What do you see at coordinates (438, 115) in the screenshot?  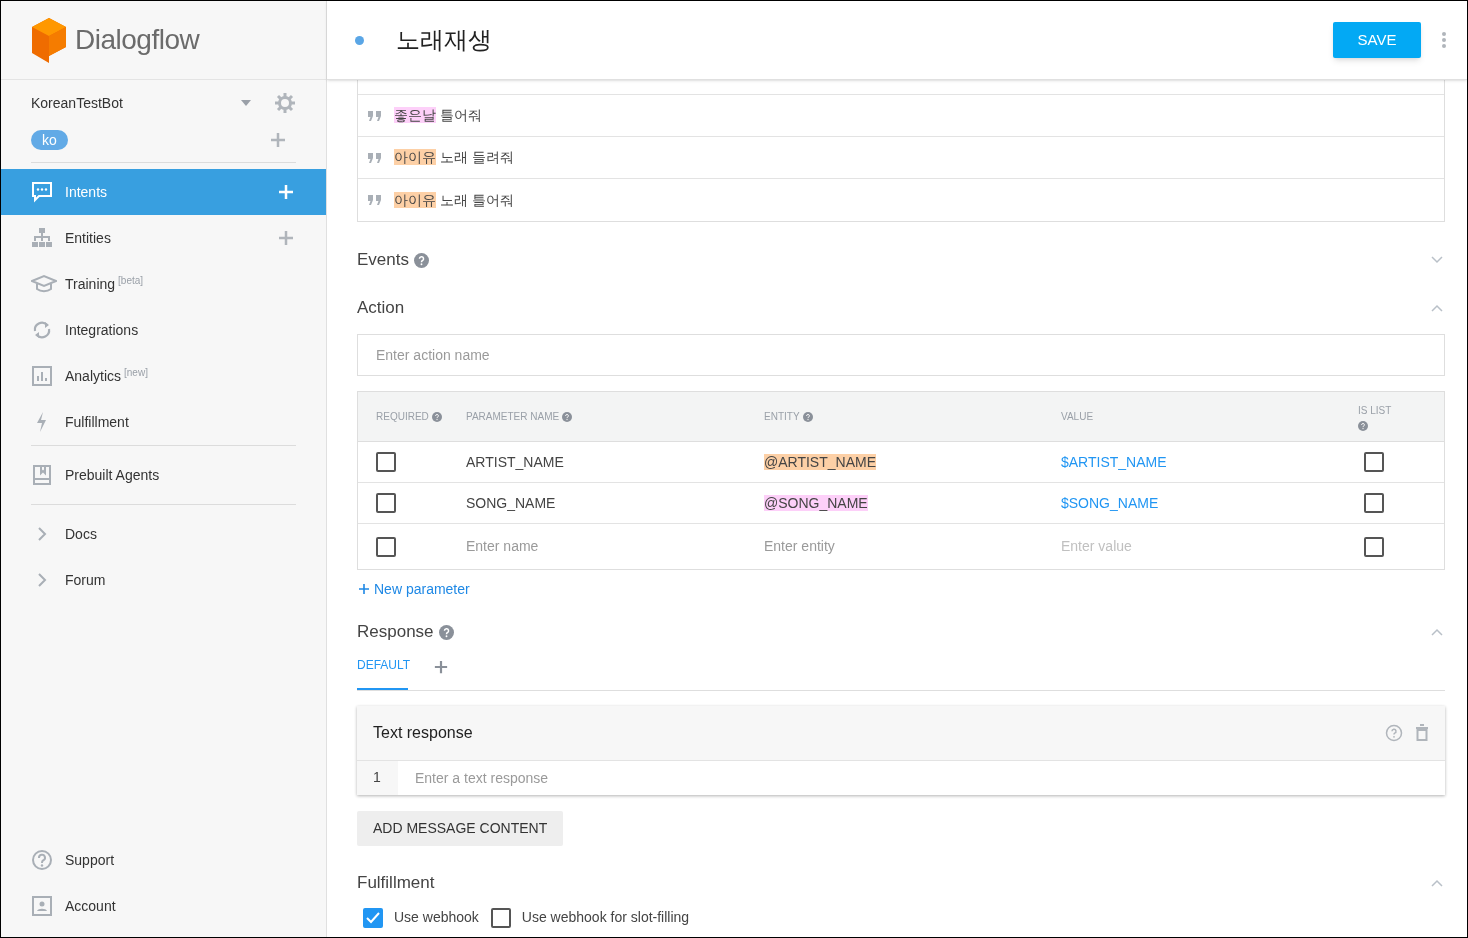 I see `training-phrase: 좋은날 틀어줘` at bounding box center [438, 115].